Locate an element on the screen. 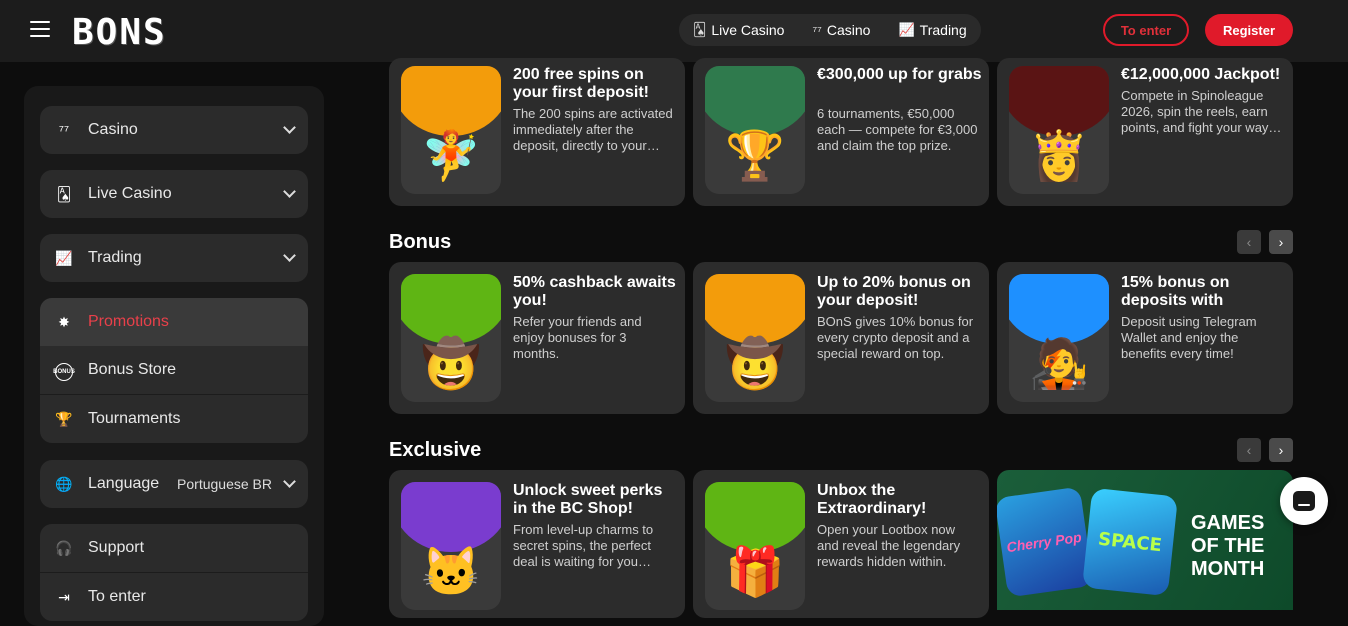 Image resolution: width=1348 pixels, height=626 pixels. topnav-trading: 📈 Trading is located at coordinates (932, 30).